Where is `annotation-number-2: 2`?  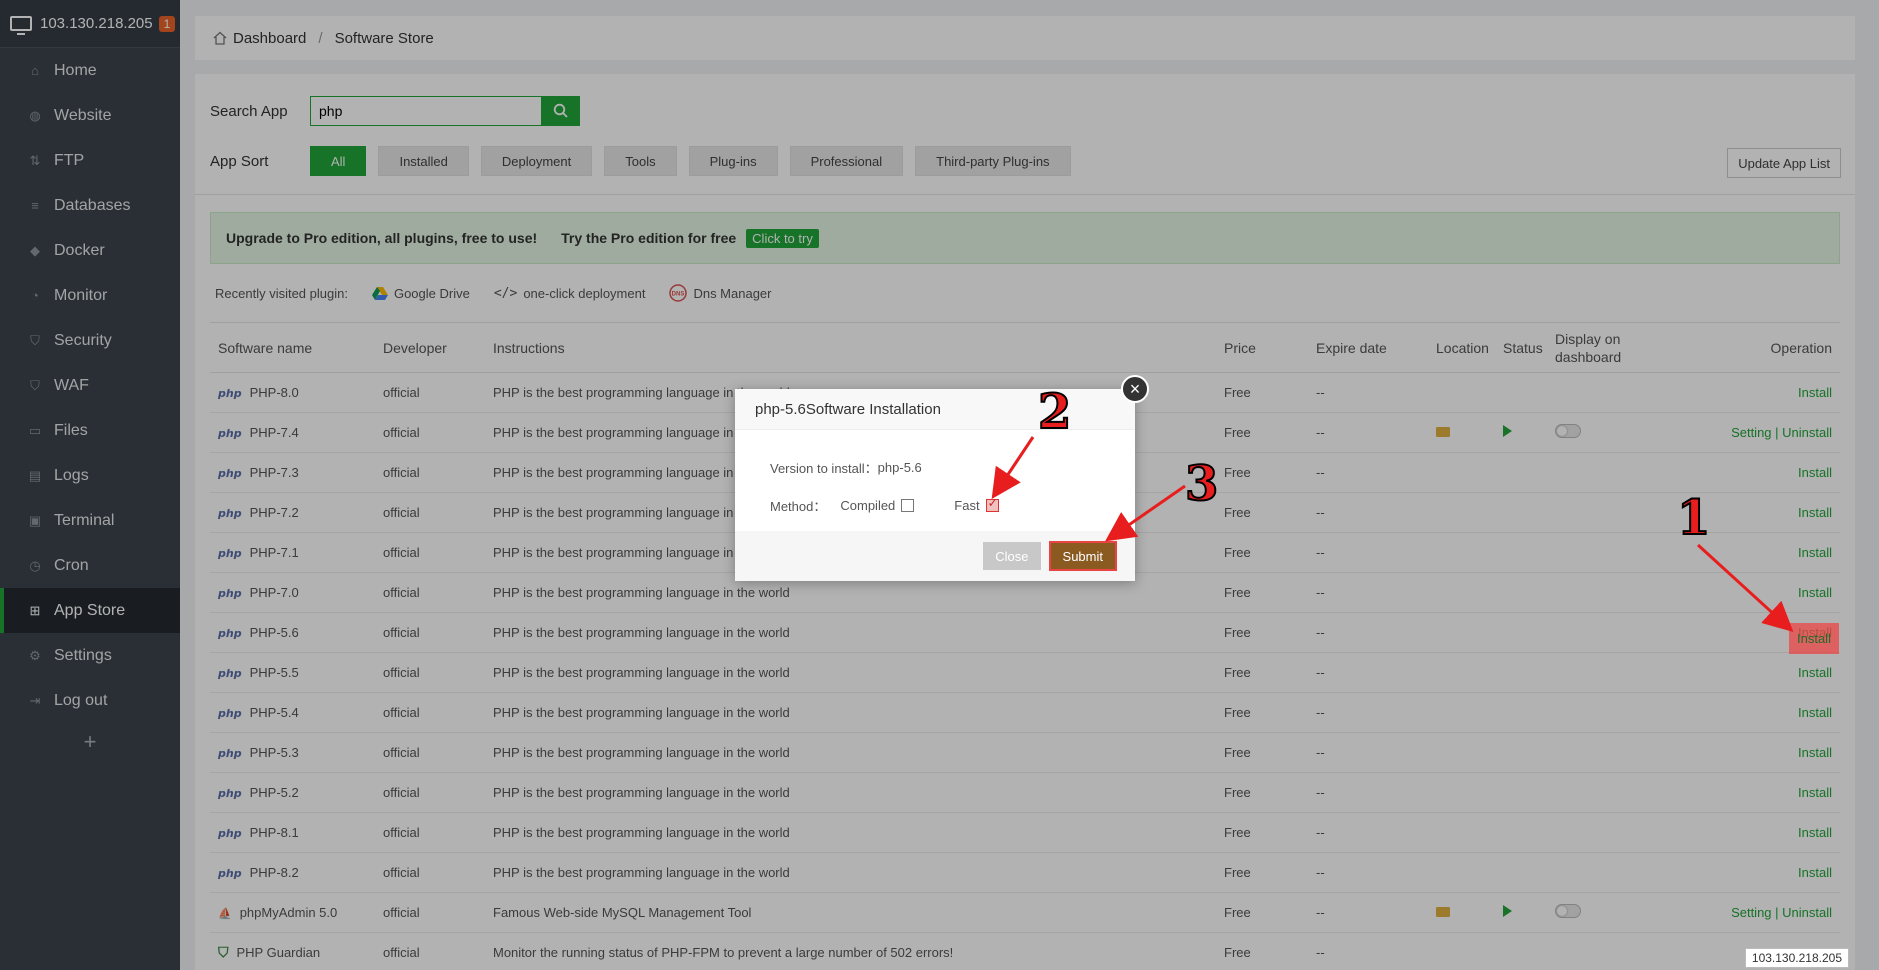
annotation-number-2: 2 is located at coordinates (1054, 412).